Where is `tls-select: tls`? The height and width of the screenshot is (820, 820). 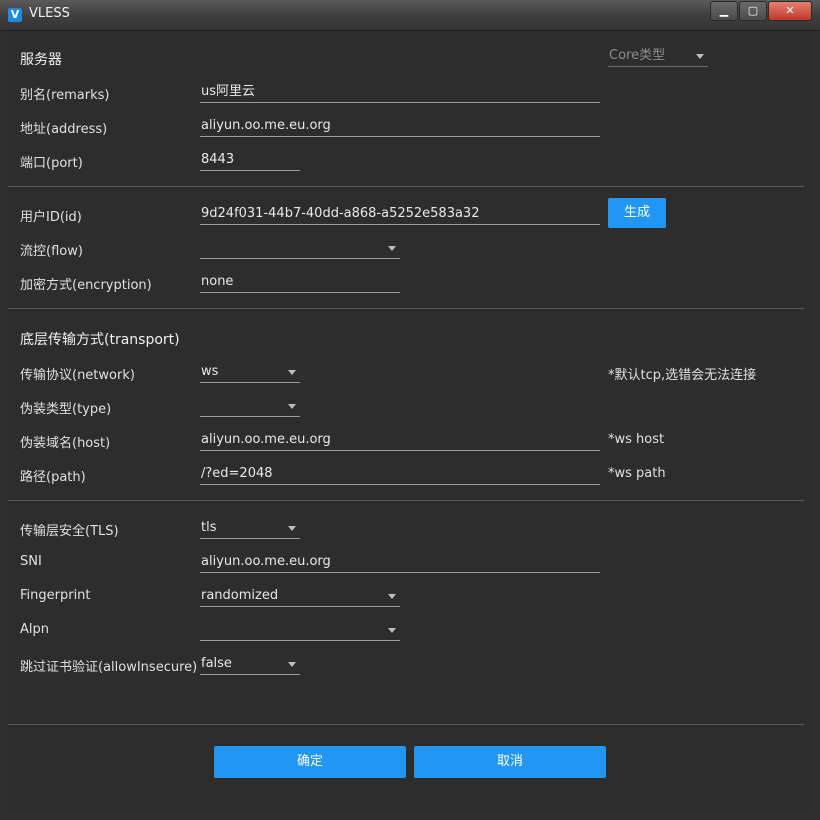 tls-select: tls is located at coordinates (250, 528).